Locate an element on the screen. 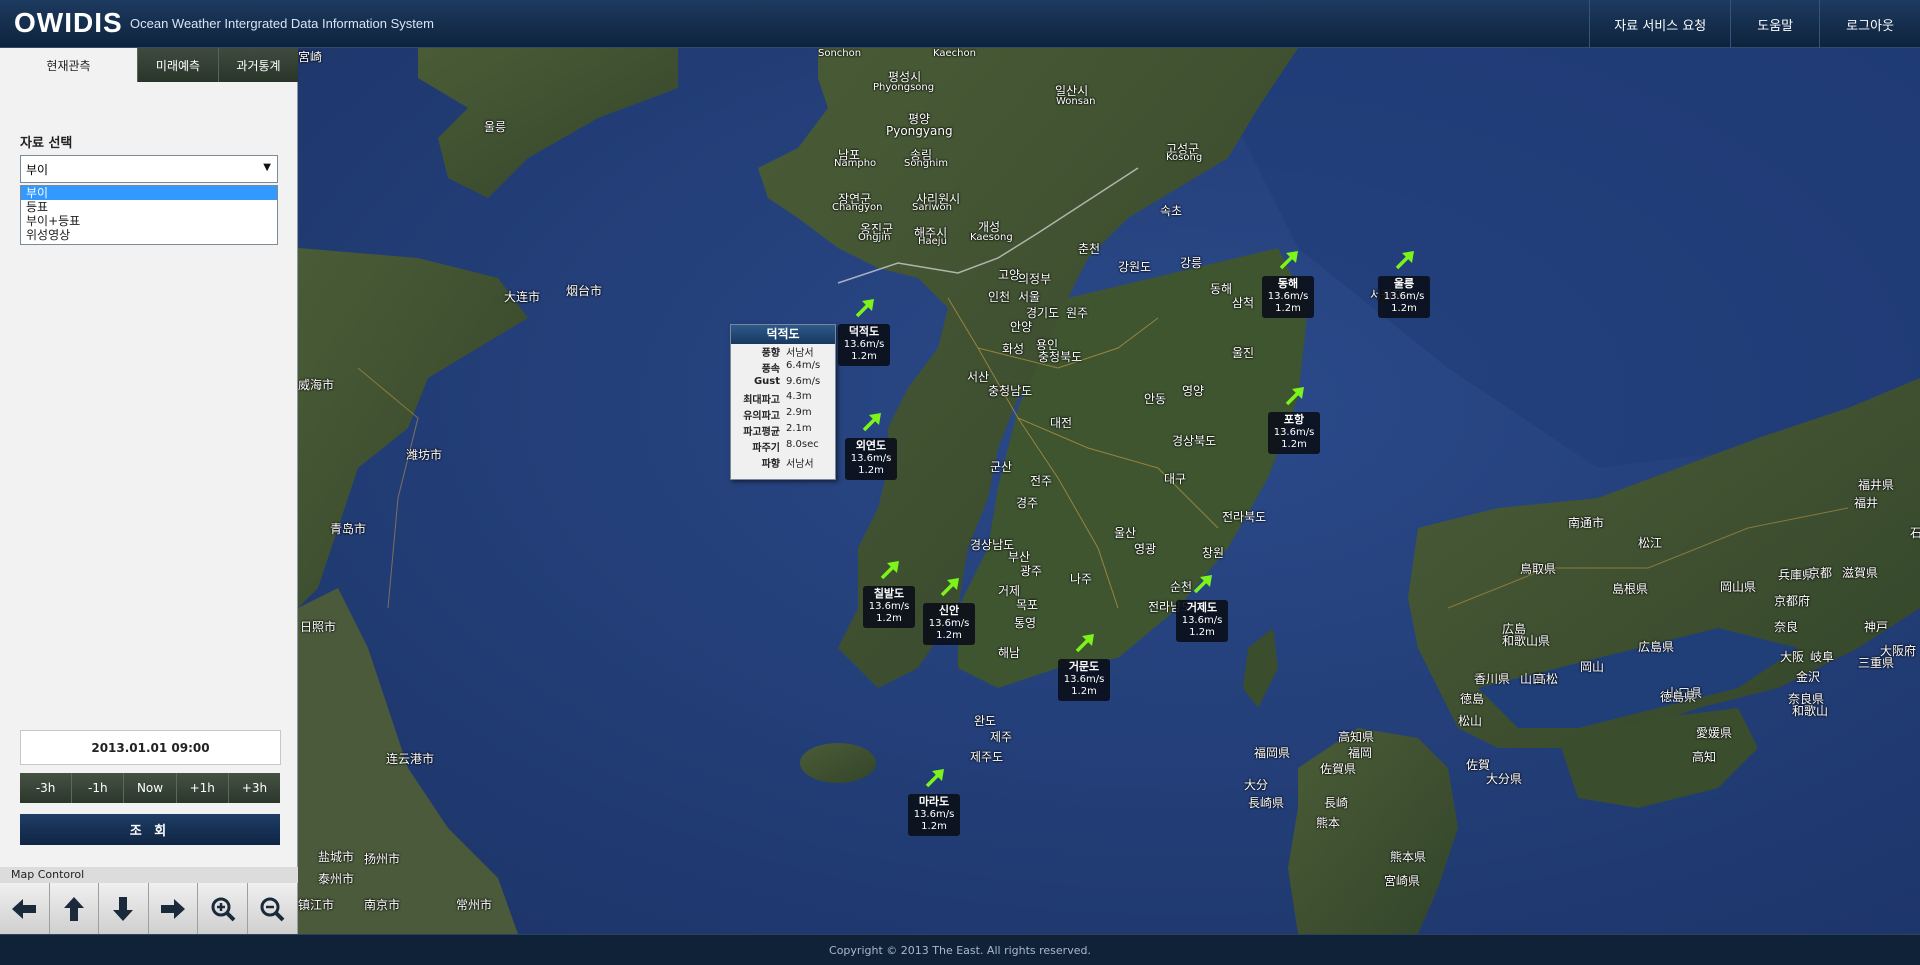 Image resolution: width=1920 pixels, height=965 pixels. app-logo: OWIDIS is located at coordinates (68, 23).